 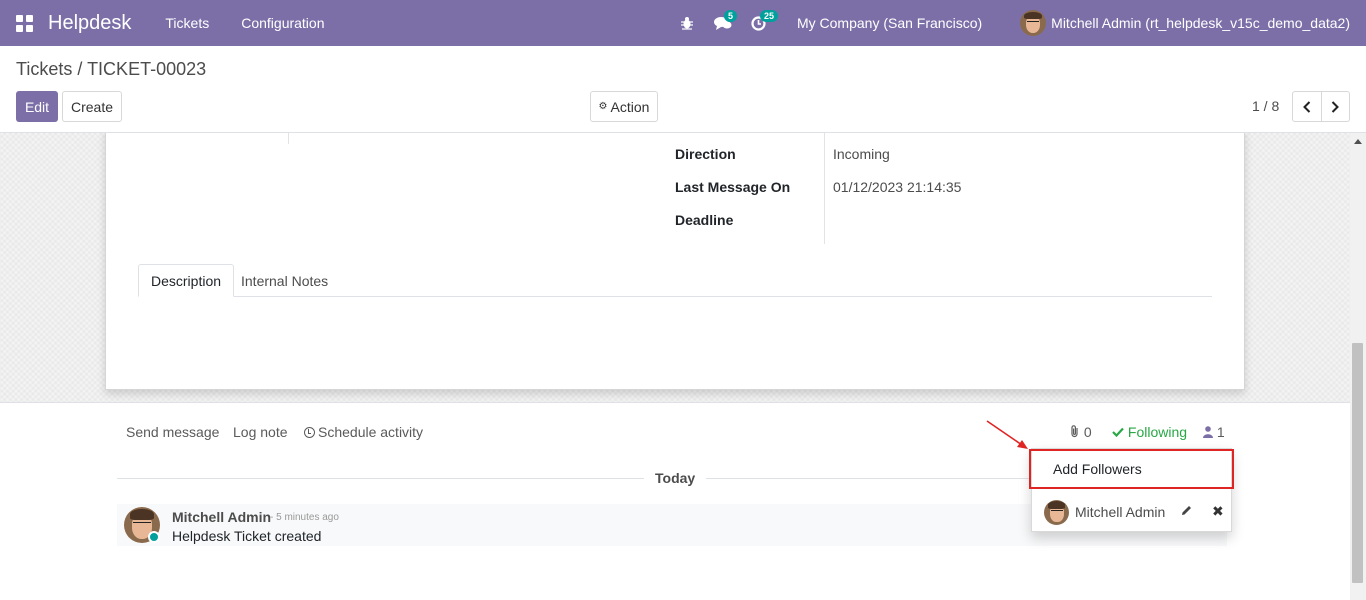 I want to click on activities-clock-icon: 25, so click(x=760, y=23).